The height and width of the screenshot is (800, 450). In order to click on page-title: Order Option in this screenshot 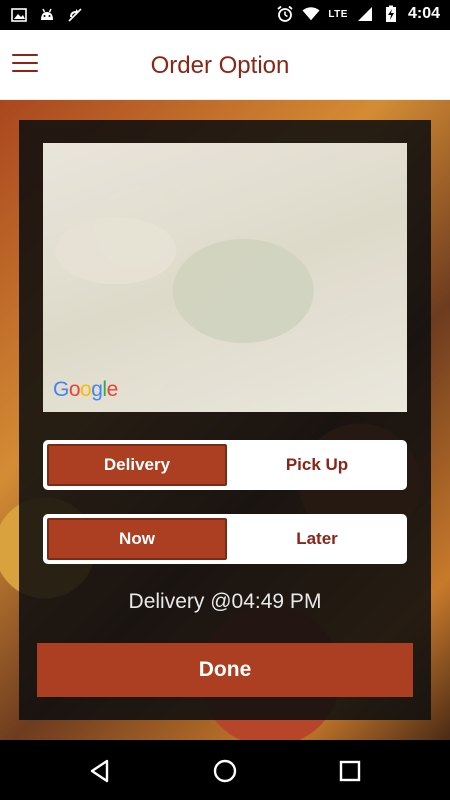, I will do `click(220, 65)`.